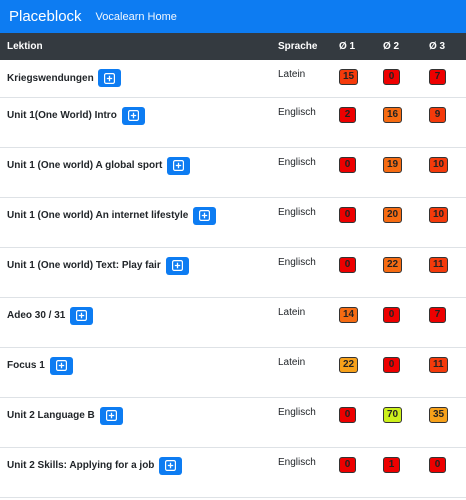 The height and width of the screenshot is (500, 466). What do you see at coordinates (349, 364) in the screenshot?
I see `avg1-badge: 22` at bounding box center [349, 364].